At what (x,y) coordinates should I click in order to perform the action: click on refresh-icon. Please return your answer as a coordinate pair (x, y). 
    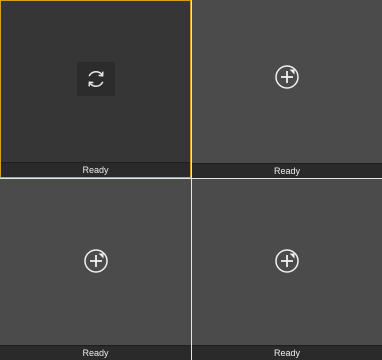
    Looking at the image, I should click on (95, 79).